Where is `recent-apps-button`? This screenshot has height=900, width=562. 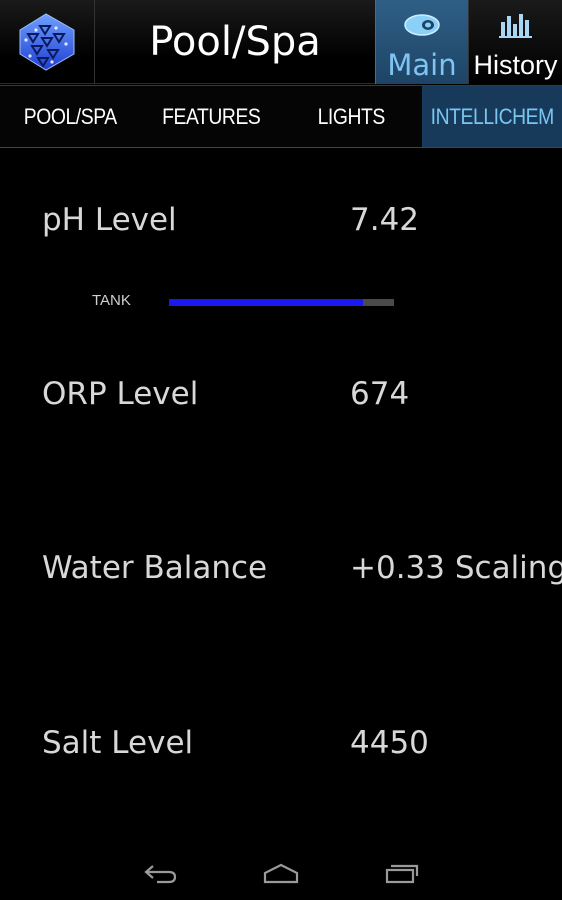 recent-apps-button is located at coordinates (401, 873).